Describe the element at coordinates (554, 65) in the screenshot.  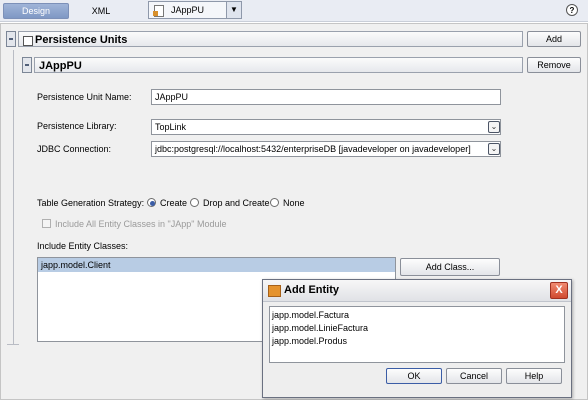
I see `remove-unit-button: Remove` at that location.